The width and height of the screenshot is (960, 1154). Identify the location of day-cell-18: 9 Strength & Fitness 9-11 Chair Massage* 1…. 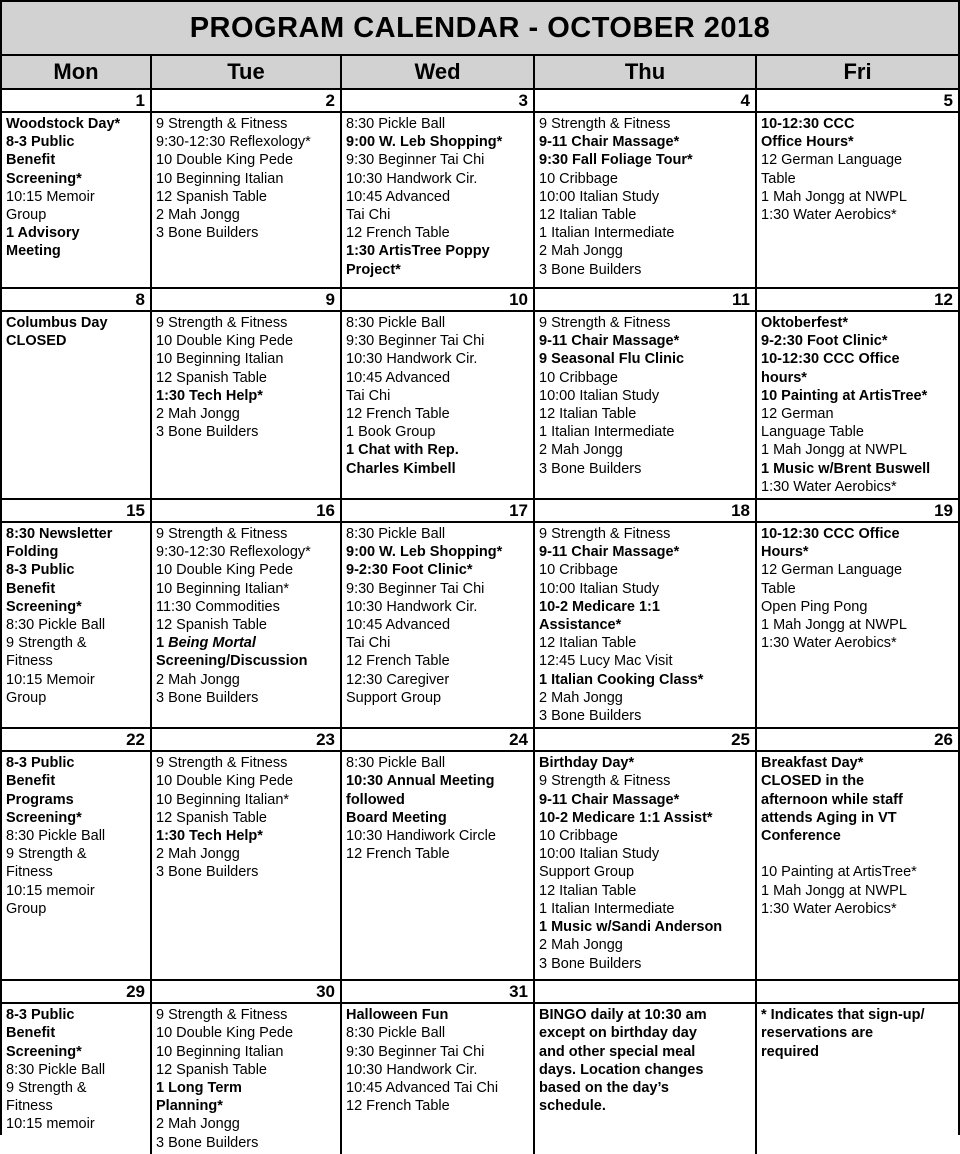
(646, 625).